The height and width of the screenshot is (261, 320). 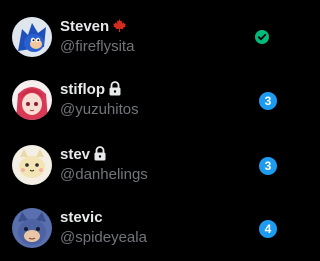 What do you see at coordinates (93, 28) in the screenshot?
I see `display-name: Steven` at bounding box center [93, 28].